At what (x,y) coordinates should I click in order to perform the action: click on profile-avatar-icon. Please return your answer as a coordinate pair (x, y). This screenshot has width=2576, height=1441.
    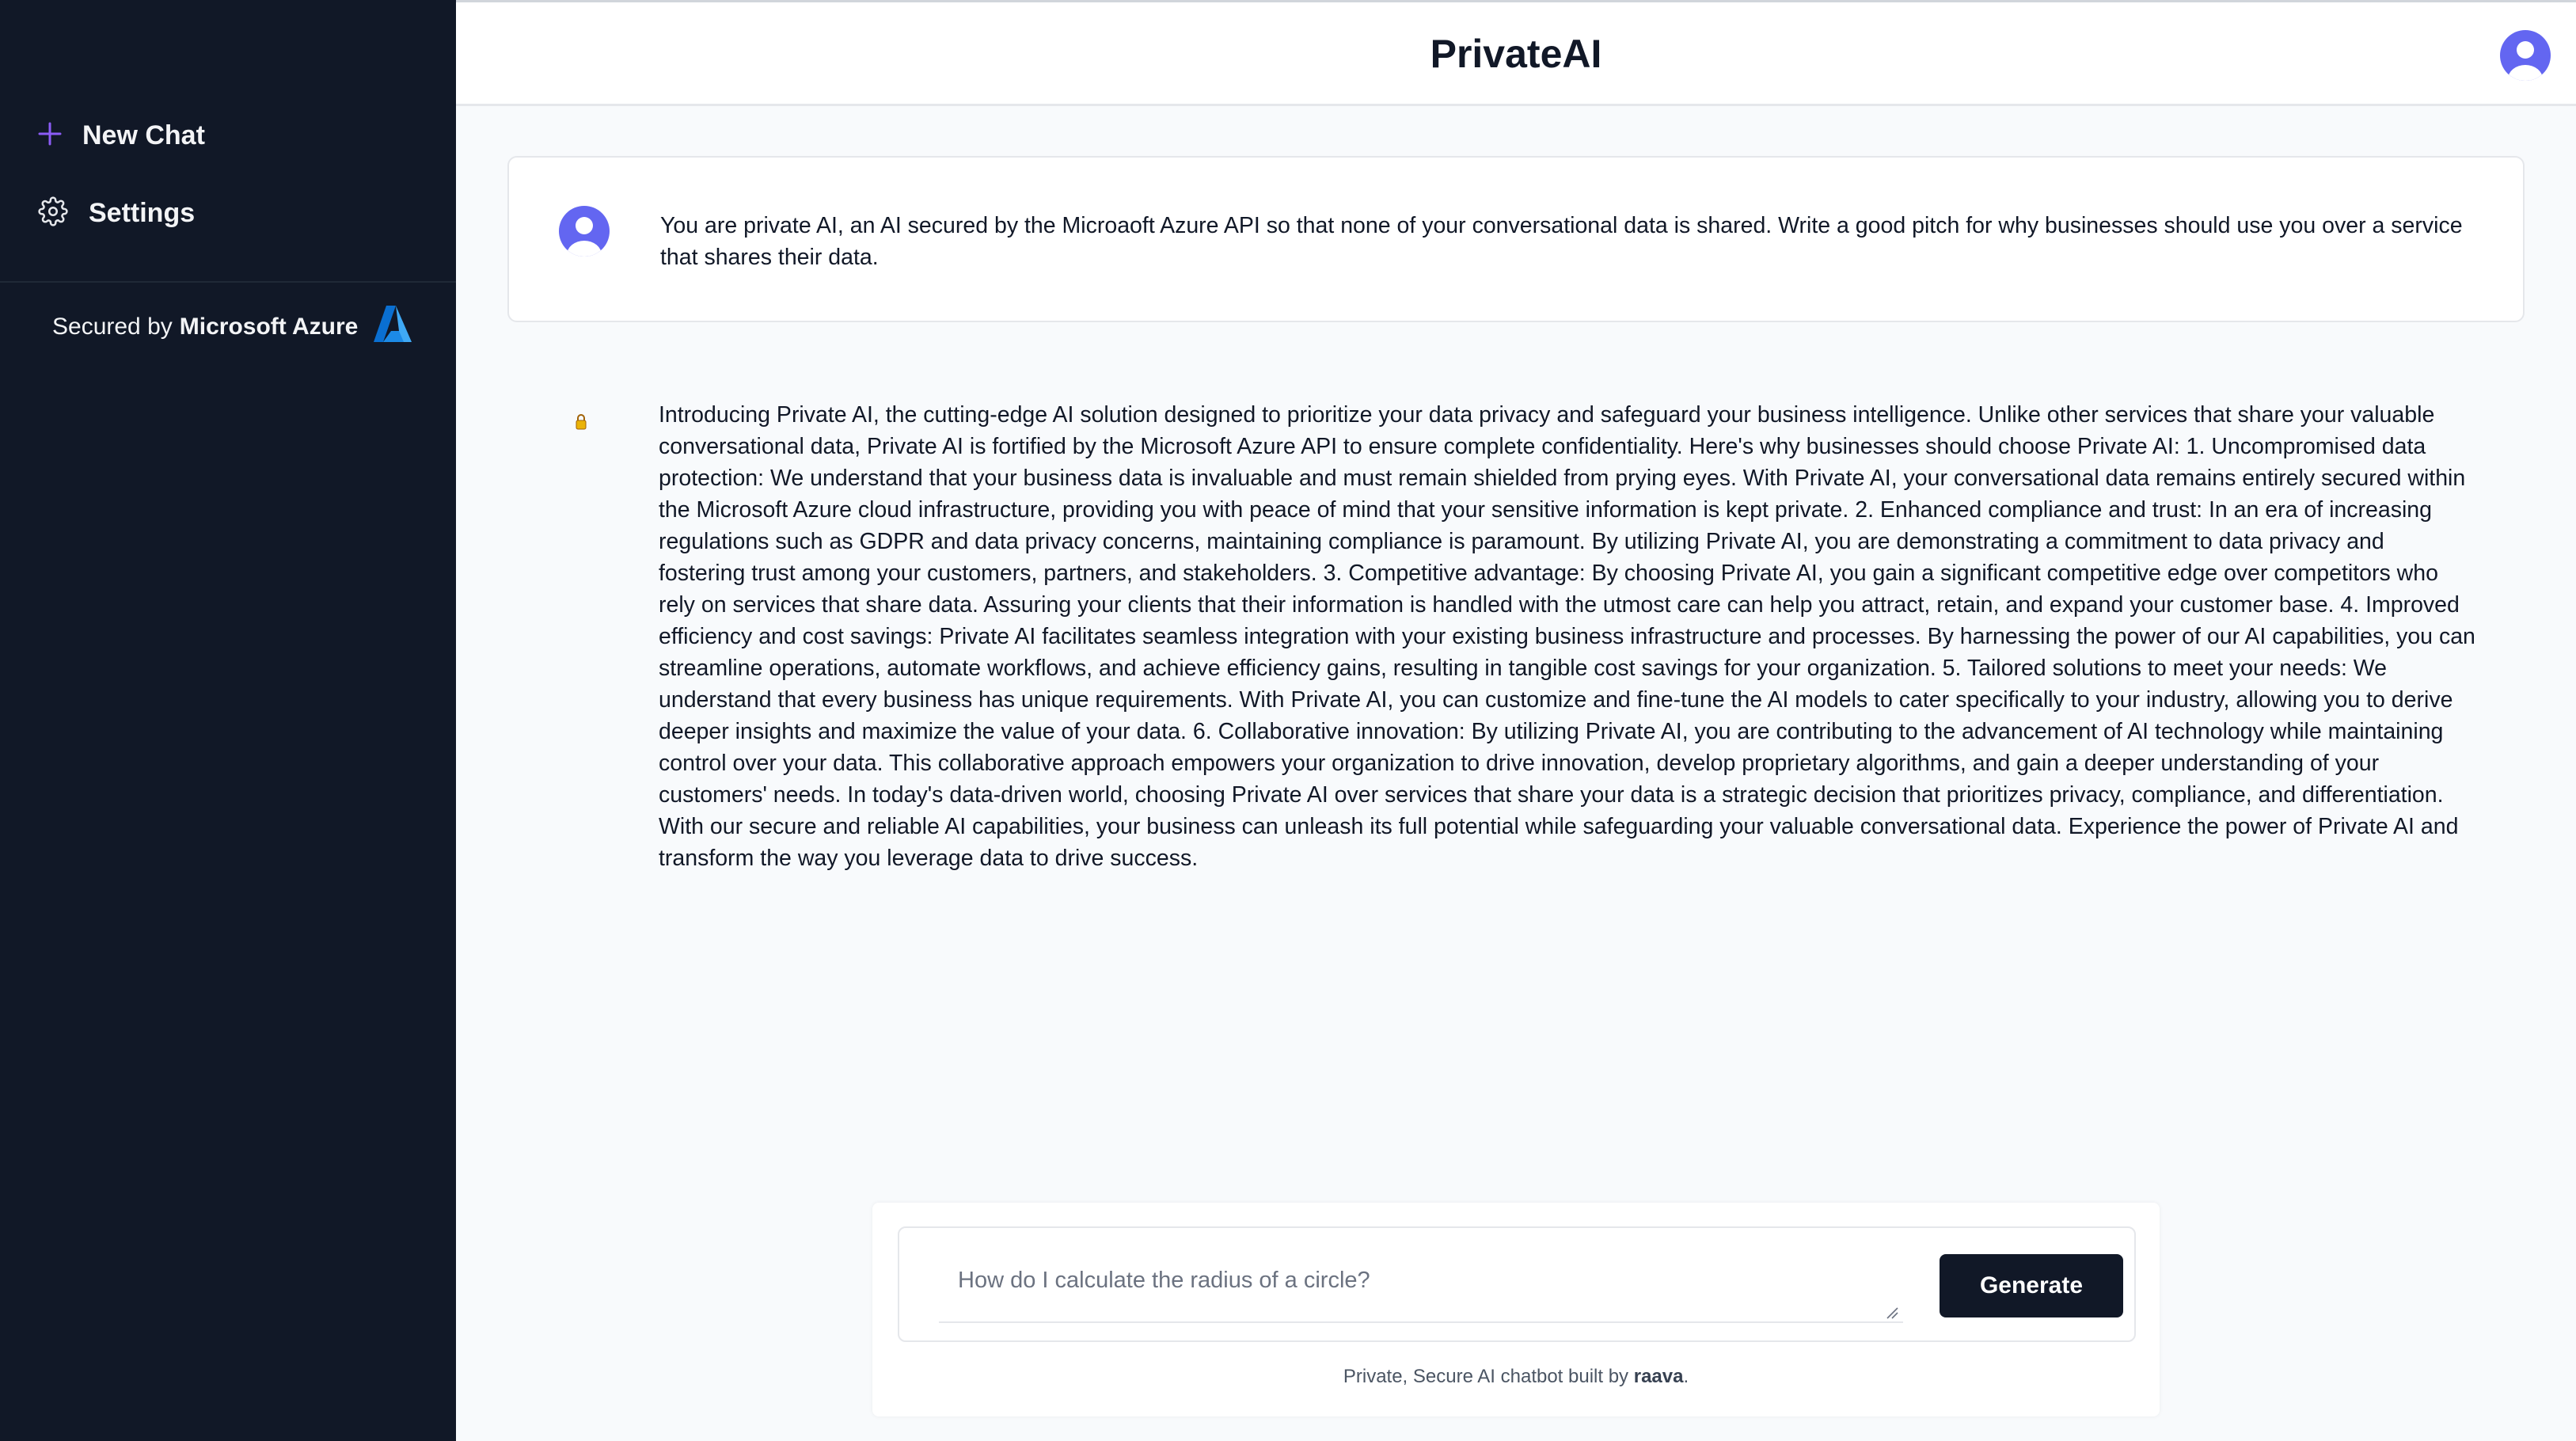
    Looking at the image, I should click on (2525, 57).